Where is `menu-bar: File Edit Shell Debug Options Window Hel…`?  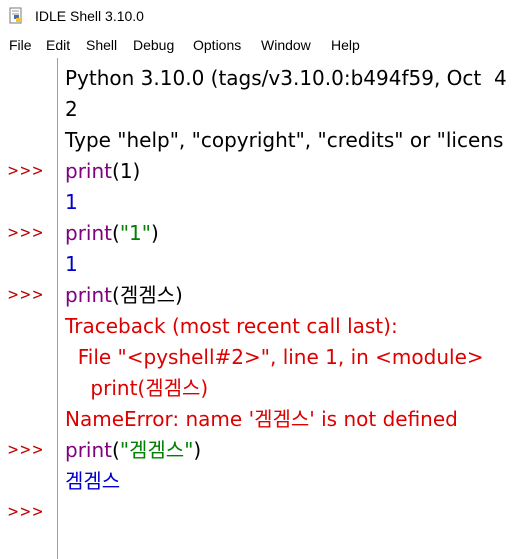 menu-bar: File Edit Shell Debug Options Window Hel… is located at coordinates (257, 45).